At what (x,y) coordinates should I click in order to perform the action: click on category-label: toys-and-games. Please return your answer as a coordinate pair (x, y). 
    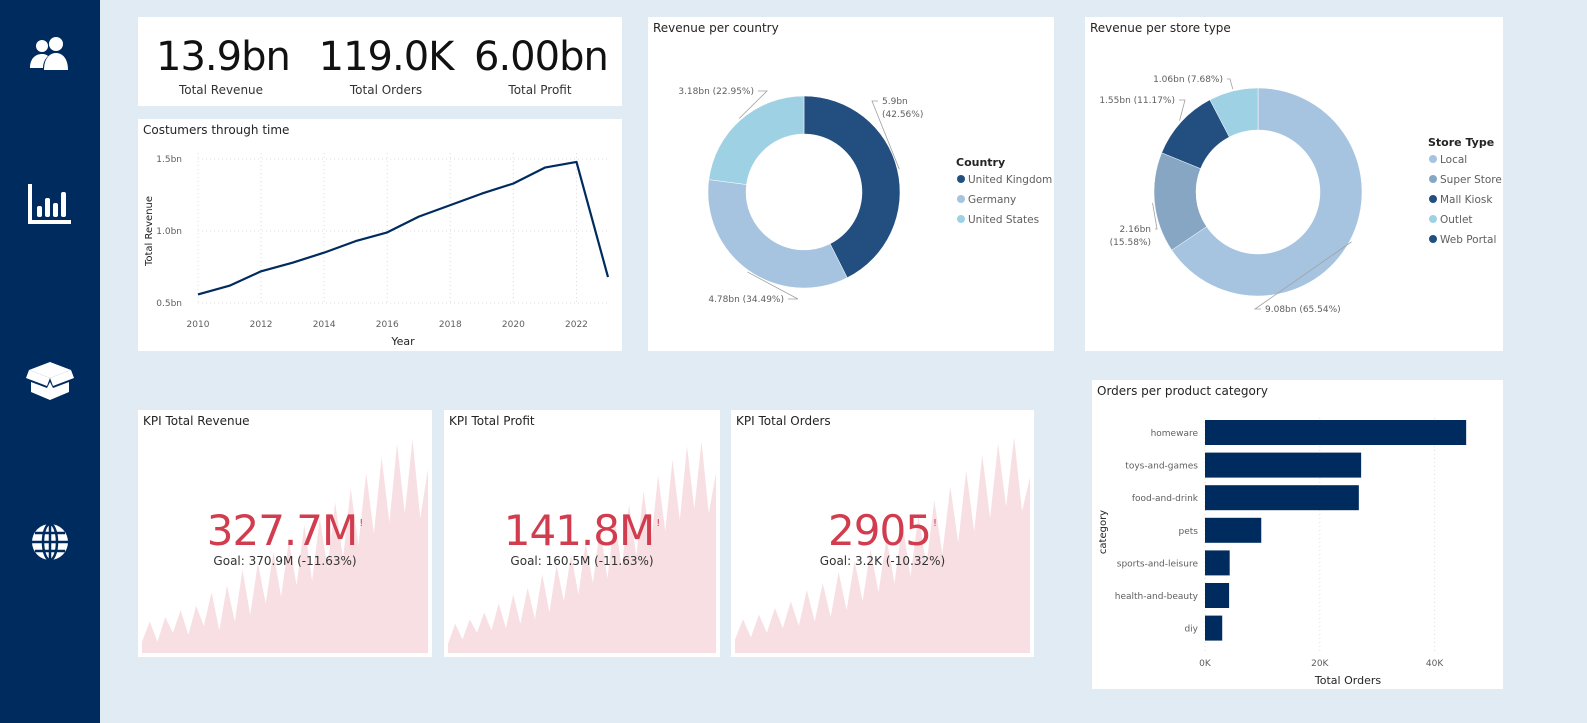
    Looking at the image, I should click on (1161, 467).